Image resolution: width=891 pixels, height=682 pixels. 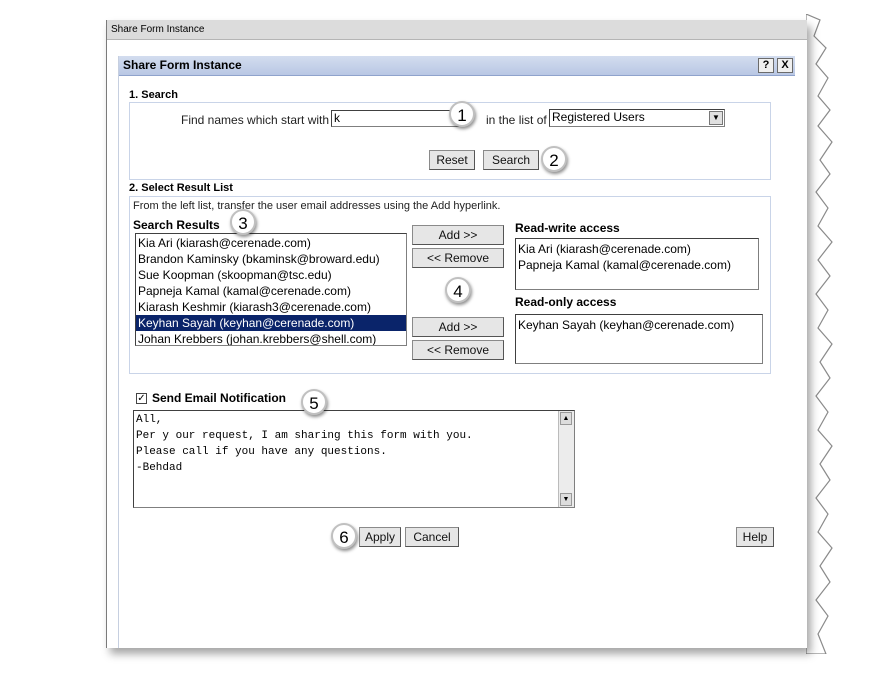 I want to click on add-read-only-button: Add >>, so click(x=458, y=327).